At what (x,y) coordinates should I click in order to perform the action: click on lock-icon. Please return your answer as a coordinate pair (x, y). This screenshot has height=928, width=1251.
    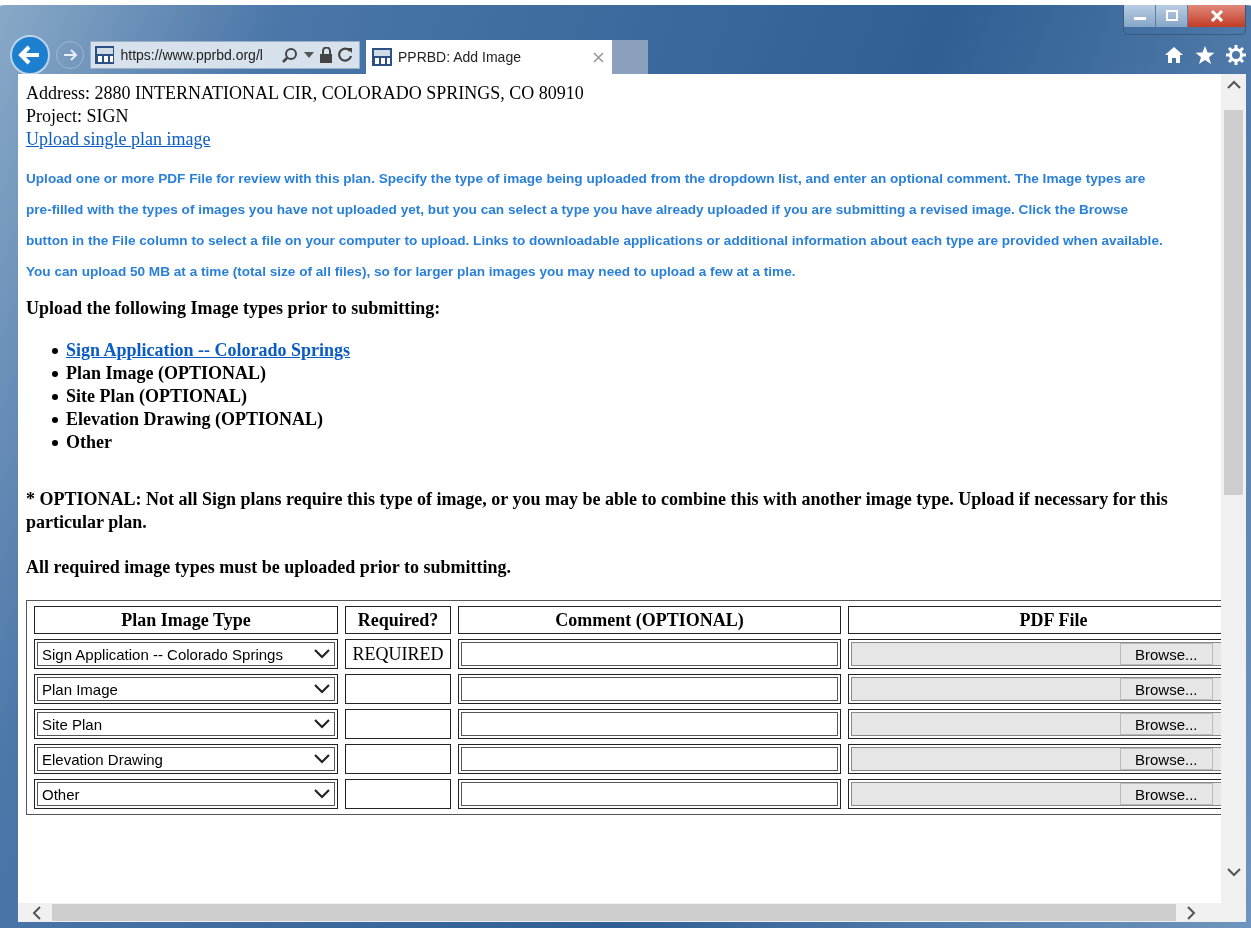
    Looking at the image, I should click on (326, 54).